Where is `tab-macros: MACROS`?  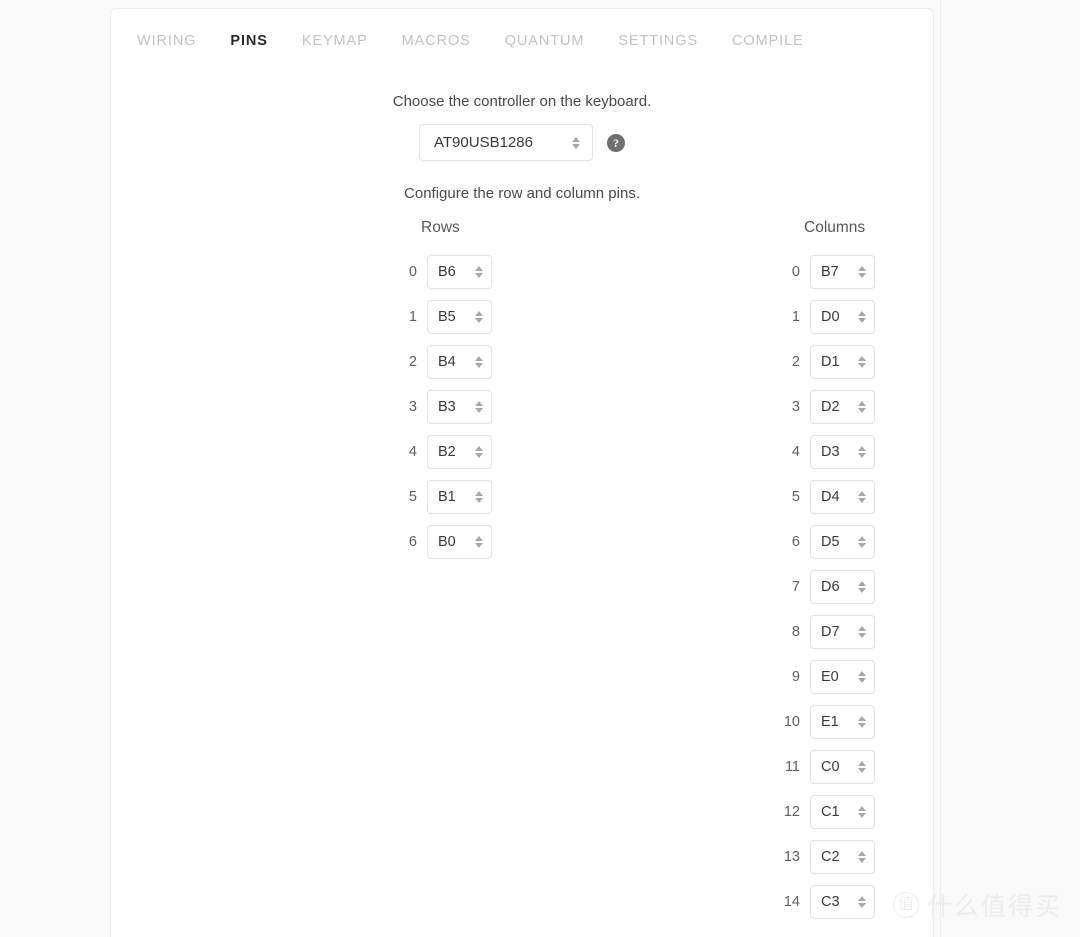
tab-macros: MACROS is located at coordinates (436, 41).